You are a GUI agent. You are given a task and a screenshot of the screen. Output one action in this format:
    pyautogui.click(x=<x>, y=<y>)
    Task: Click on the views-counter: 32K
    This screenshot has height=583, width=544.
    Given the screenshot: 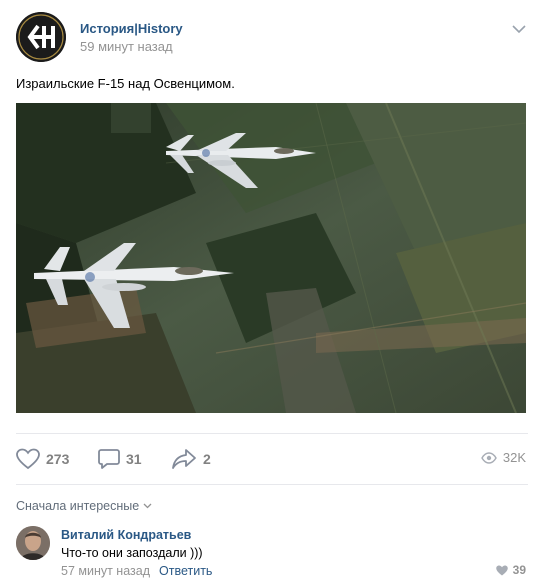 What is the action you would take?
    pyautogui.click(x=503, y=457)
    